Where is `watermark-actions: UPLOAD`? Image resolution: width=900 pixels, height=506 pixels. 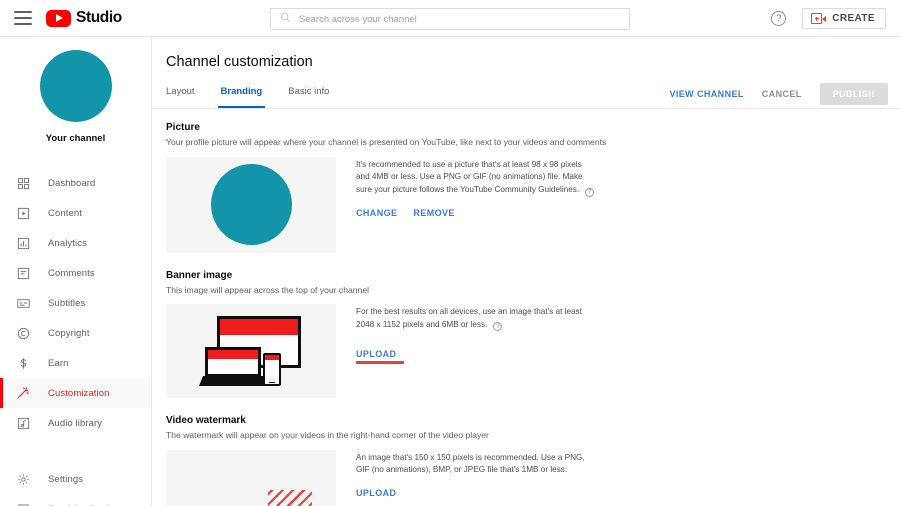
watermark-actions: UPLOAD is located at coordinates (476, 493).